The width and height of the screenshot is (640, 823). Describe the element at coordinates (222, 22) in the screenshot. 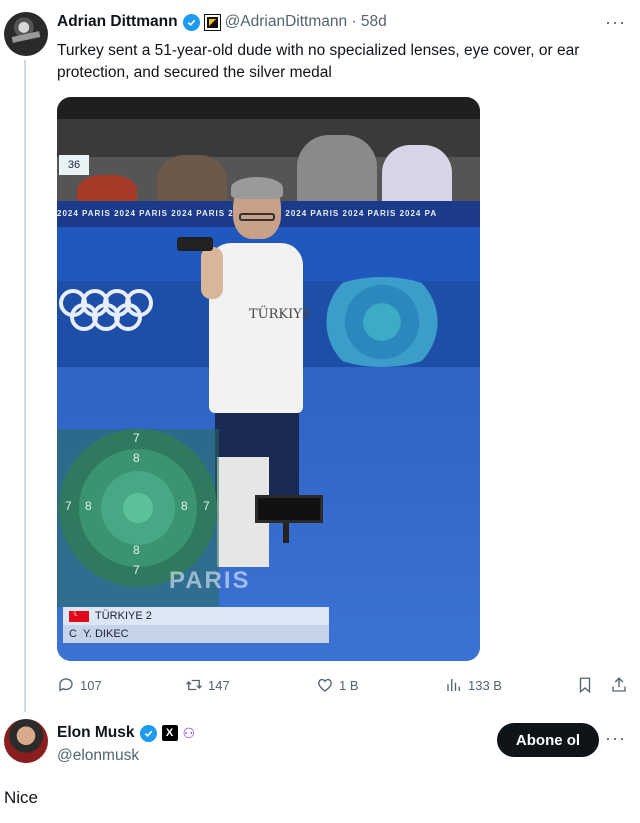

I see `tweet-header: Adrian Dittmann @AdrianDittmann · 58d` at that location.